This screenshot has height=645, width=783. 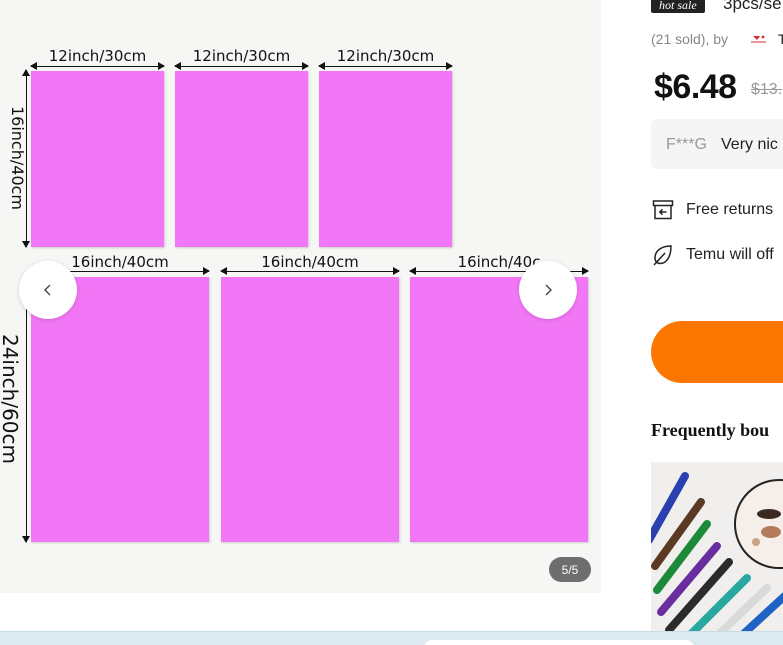 I want to click on store-logo-icon, so click(x=759, y=39).